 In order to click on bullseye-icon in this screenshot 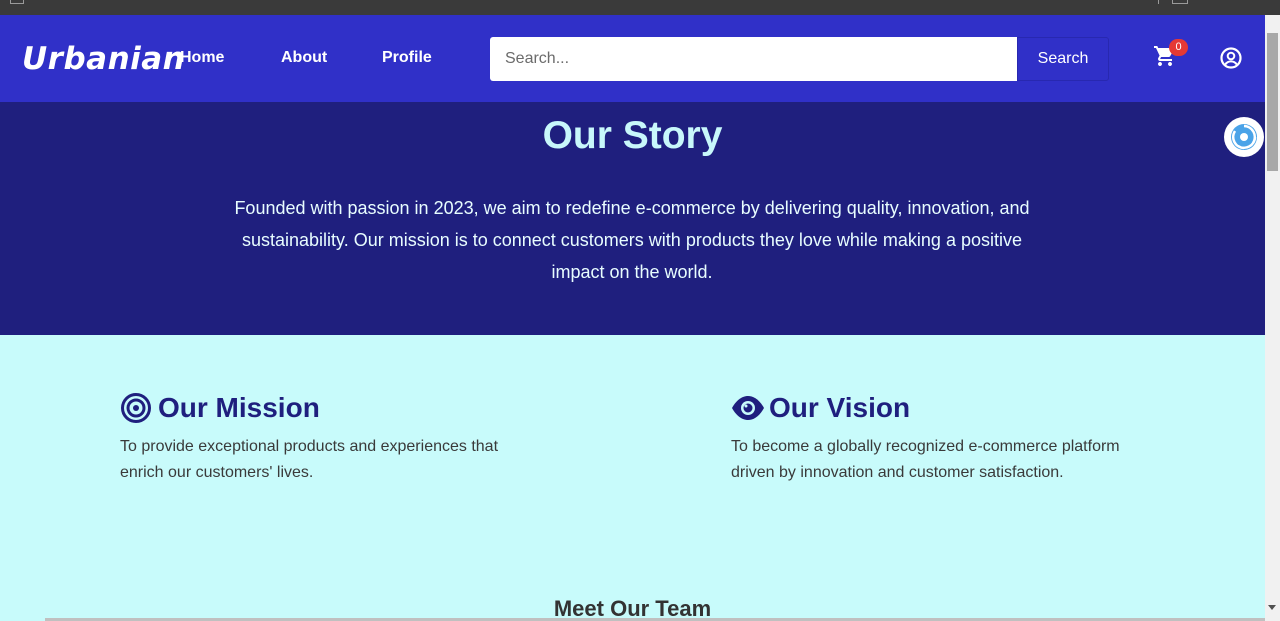, I will do `click(136, 408)`.